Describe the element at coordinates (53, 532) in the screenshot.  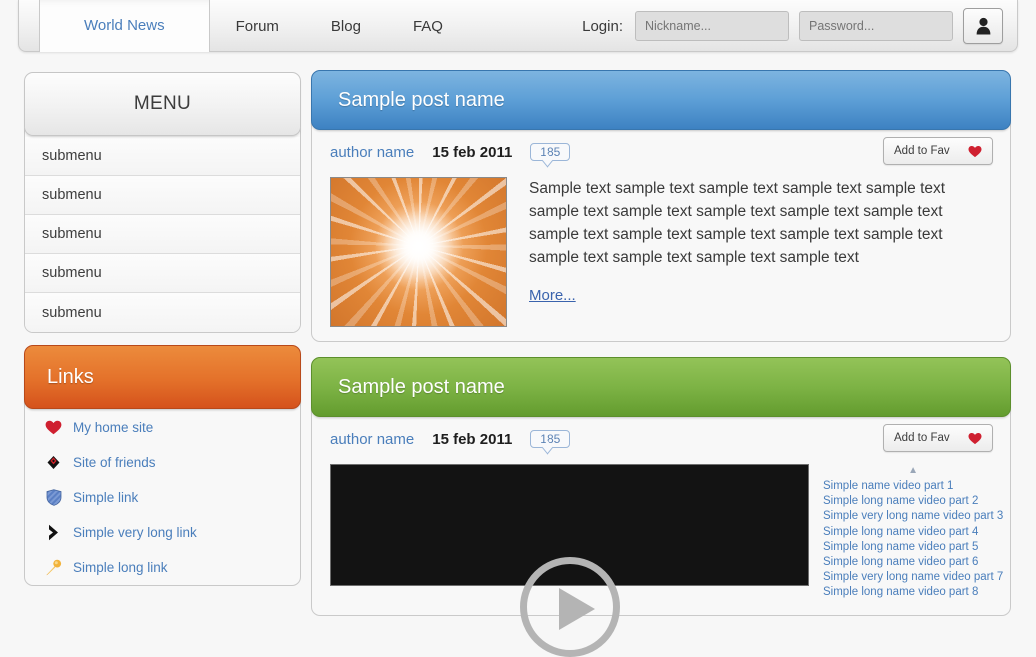
I see `chevron-right-icon` at that location.